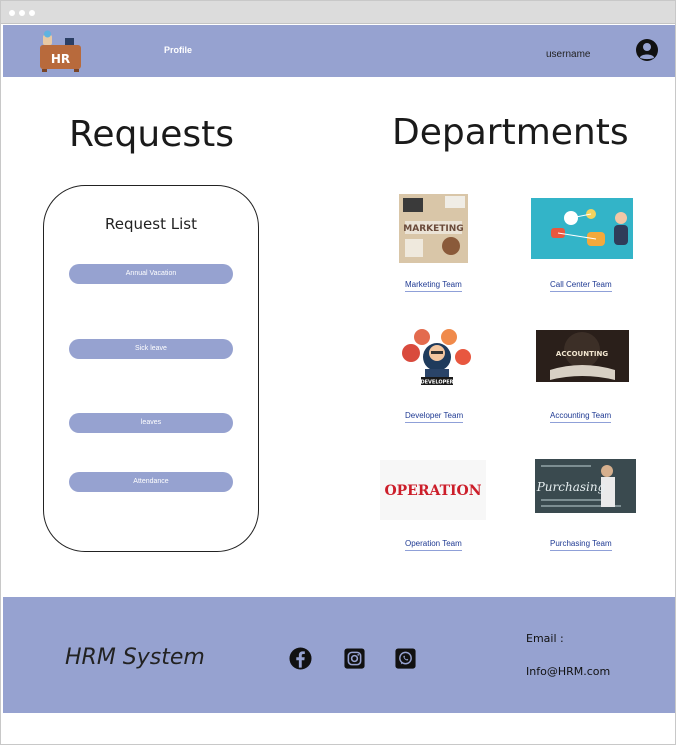 This screenshot has height=745, width=676. I want to click on request-list-title: Request List, so click(151, 224).